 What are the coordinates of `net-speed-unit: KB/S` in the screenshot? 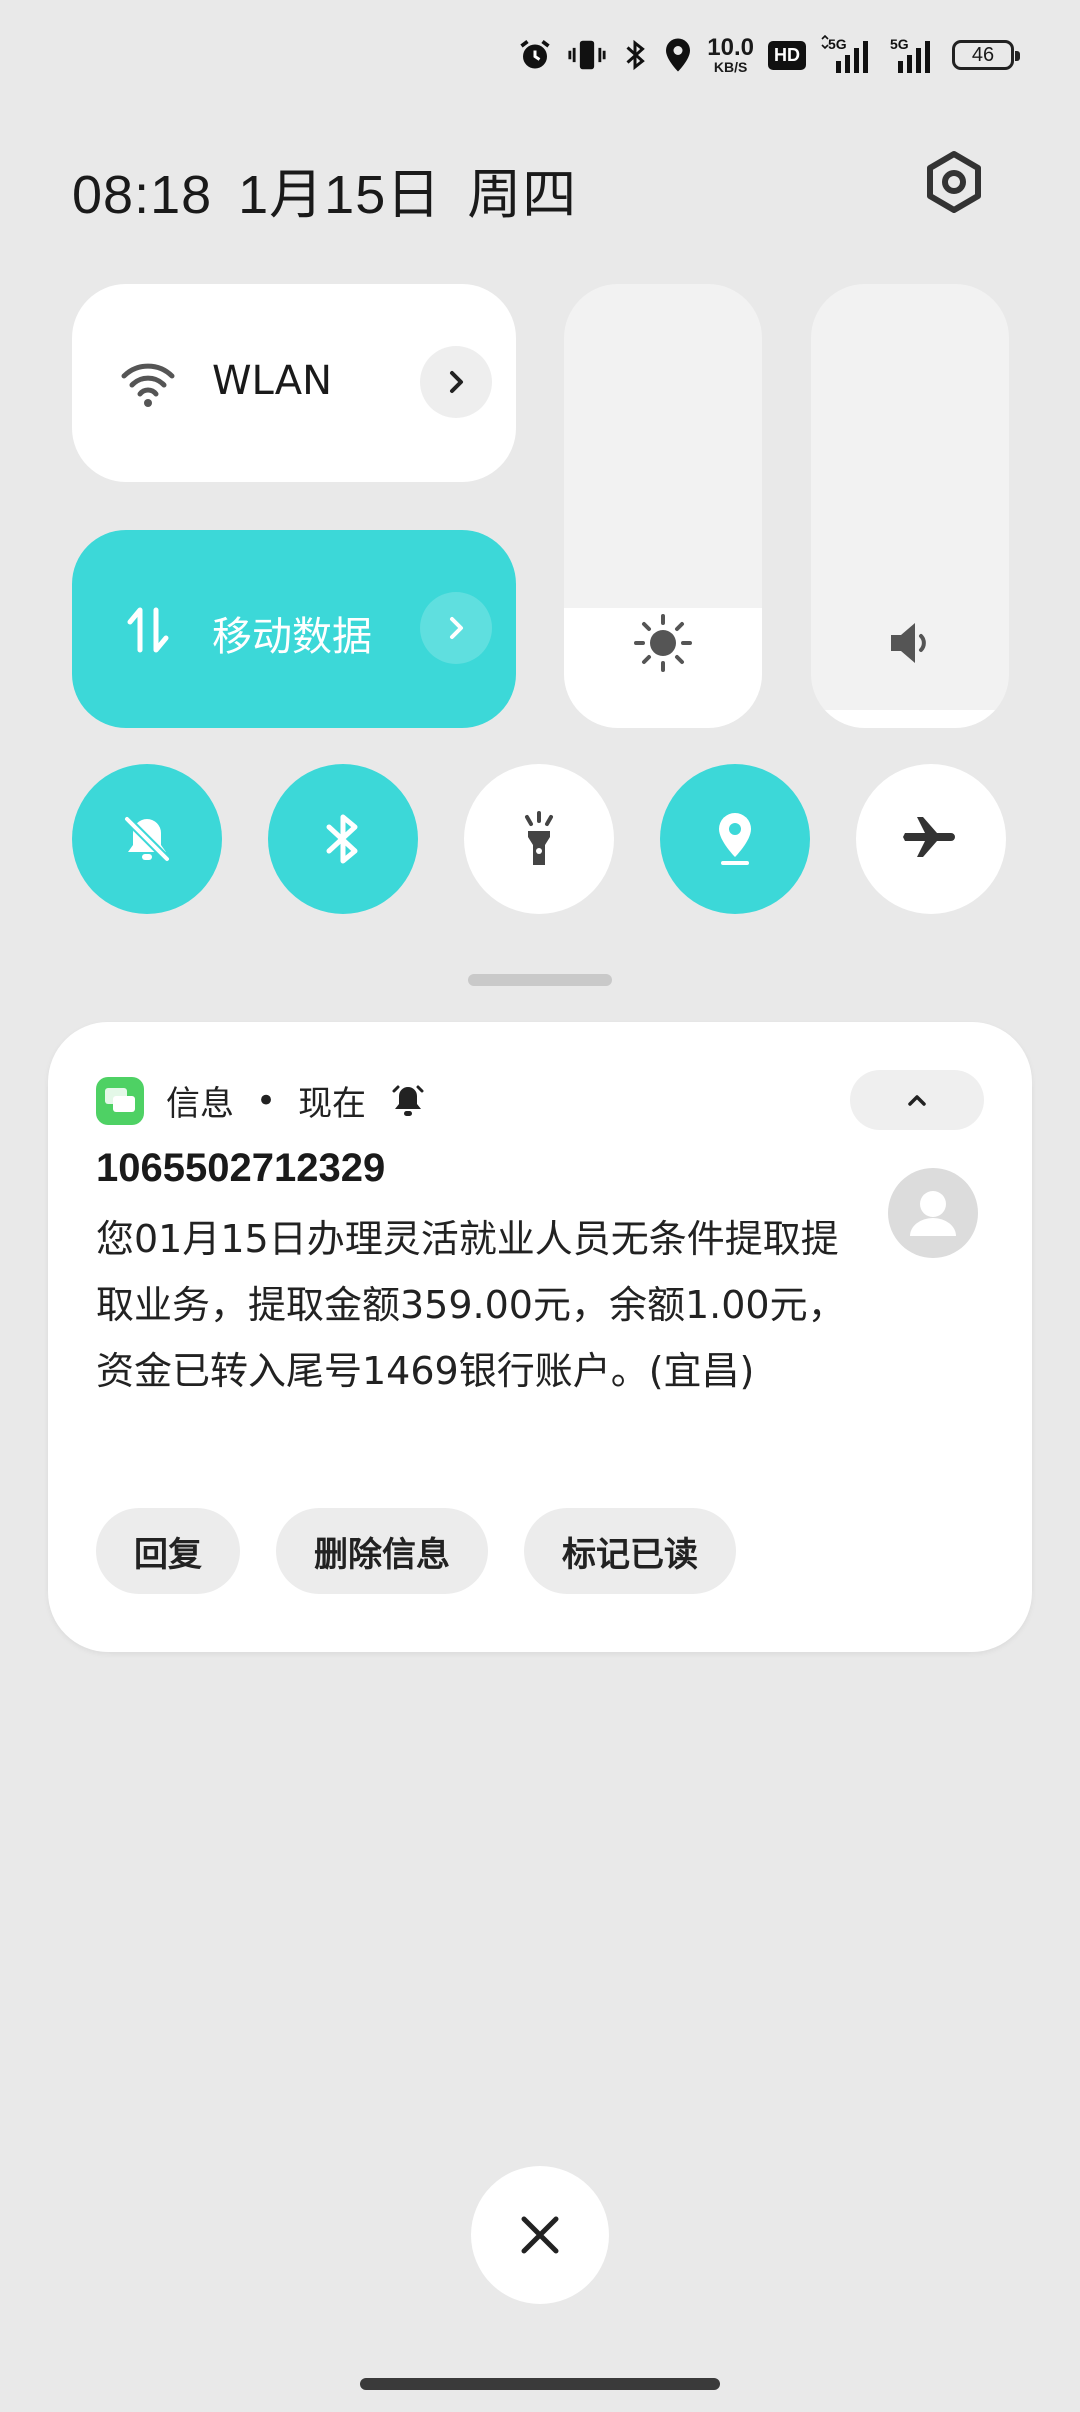 It's located at (730, 67).